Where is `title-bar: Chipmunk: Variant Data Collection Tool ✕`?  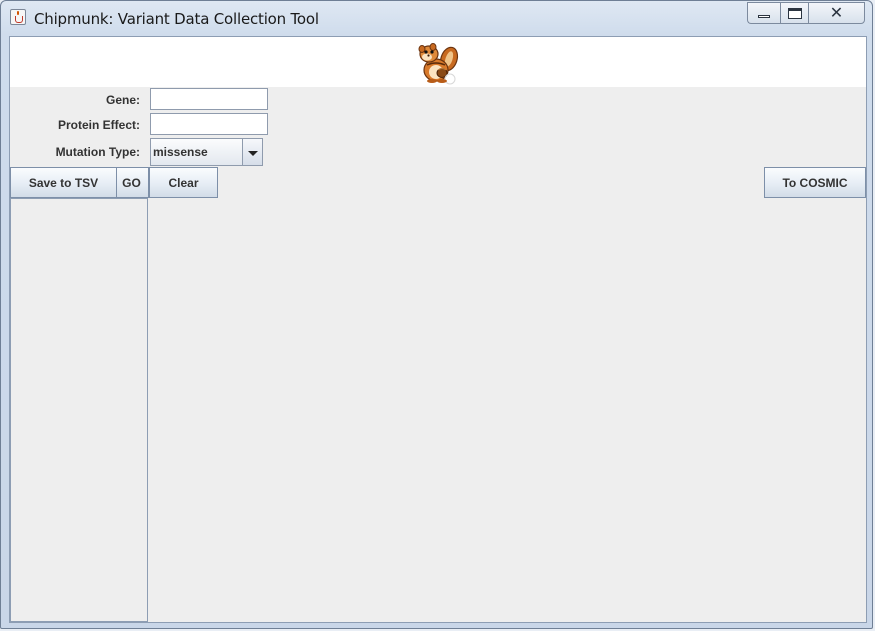 title-bar: Chipmunk: Variant Data Collection Tool ✕ is located at coordinates (436, 18).